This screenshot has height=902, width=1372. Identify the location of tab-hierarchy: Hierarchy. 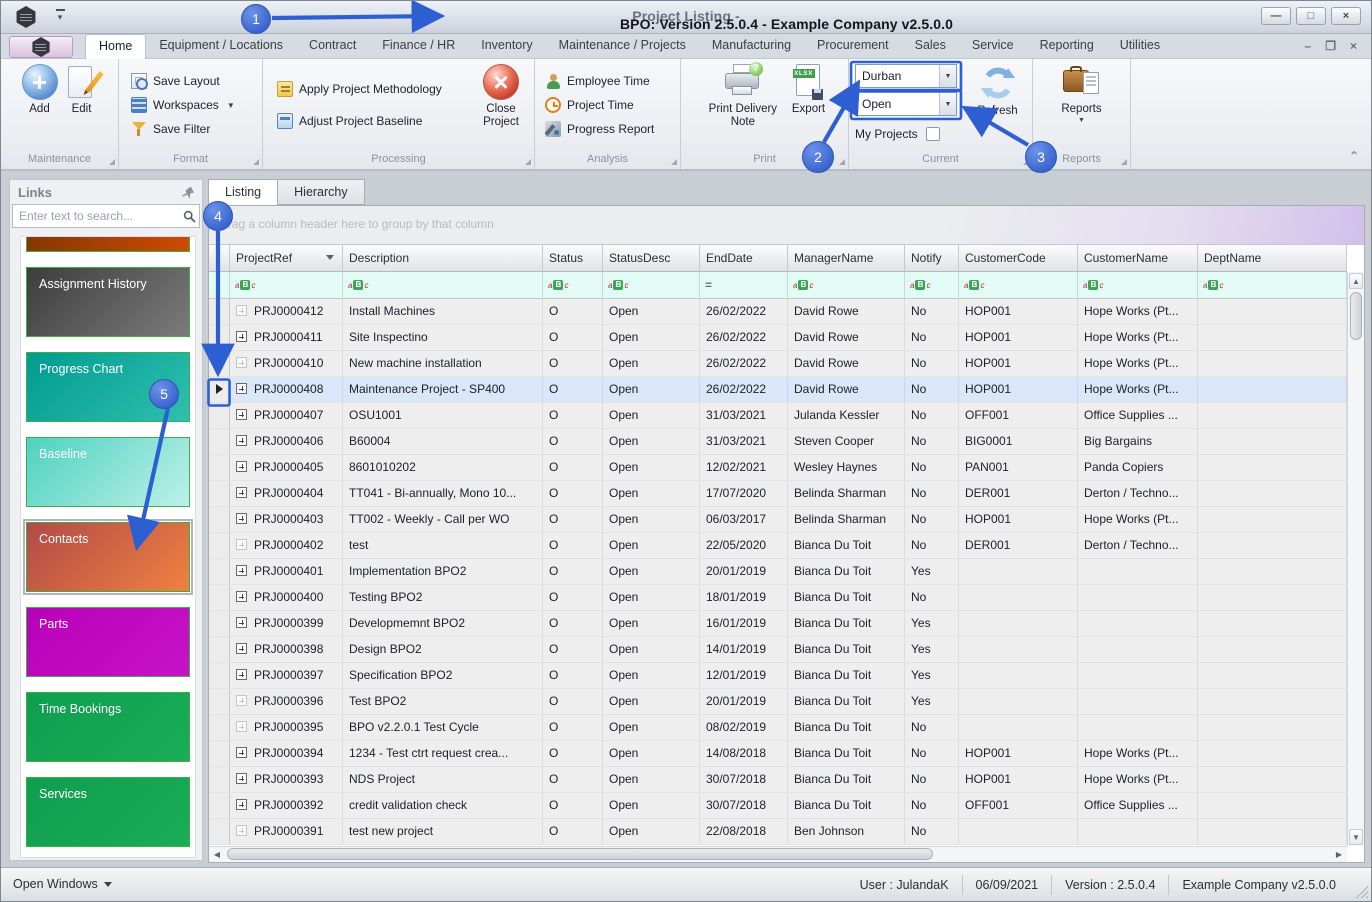
(321, 192).